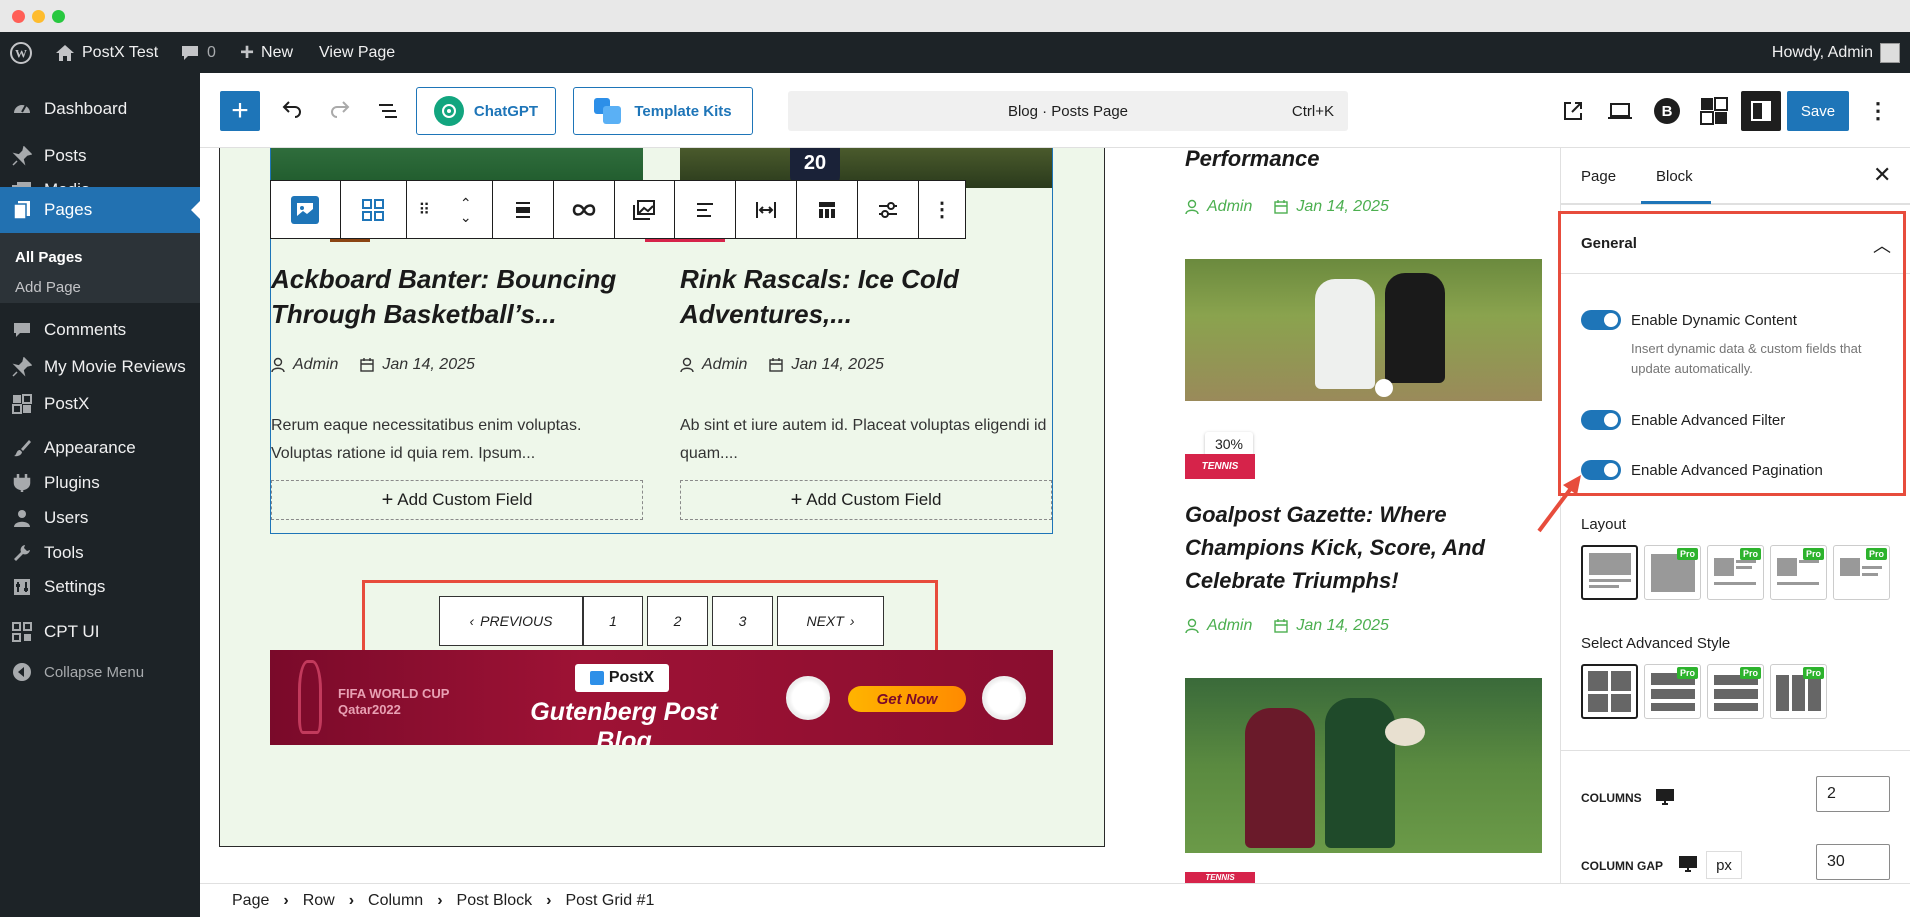 This screenshot has height=917, width=1910. What do you see at coordinates (466, 217) in the screenshot?
I see `chevron-down-icon: ⌄` at bounding box center [466, 217].